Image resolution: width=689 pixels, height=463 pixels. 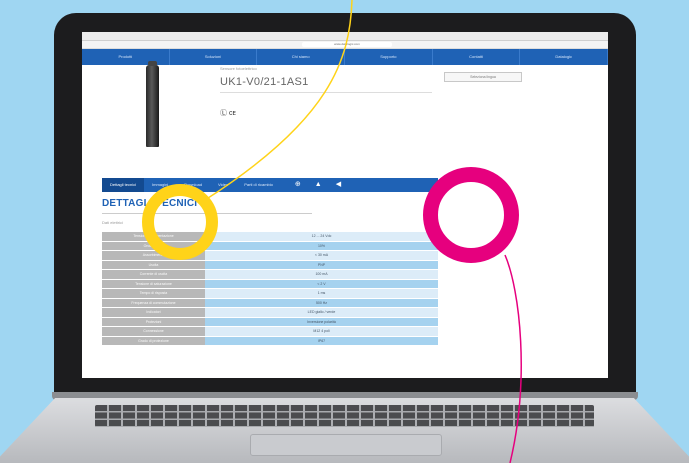 What do you see at coordinates (513, 358) in the screenshot?
I see `pink-callout-line` at bounding box center [513, 358].